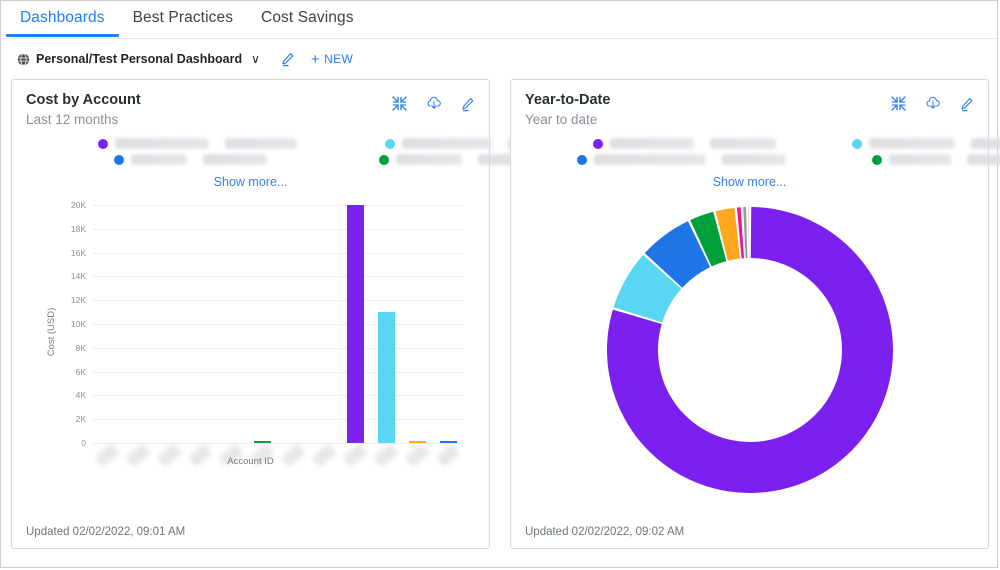  What do you see at coordinates (80, 419) in the screenshot?
I see `y-axis-tick-label: 2K` at bounding box center [80, 419].